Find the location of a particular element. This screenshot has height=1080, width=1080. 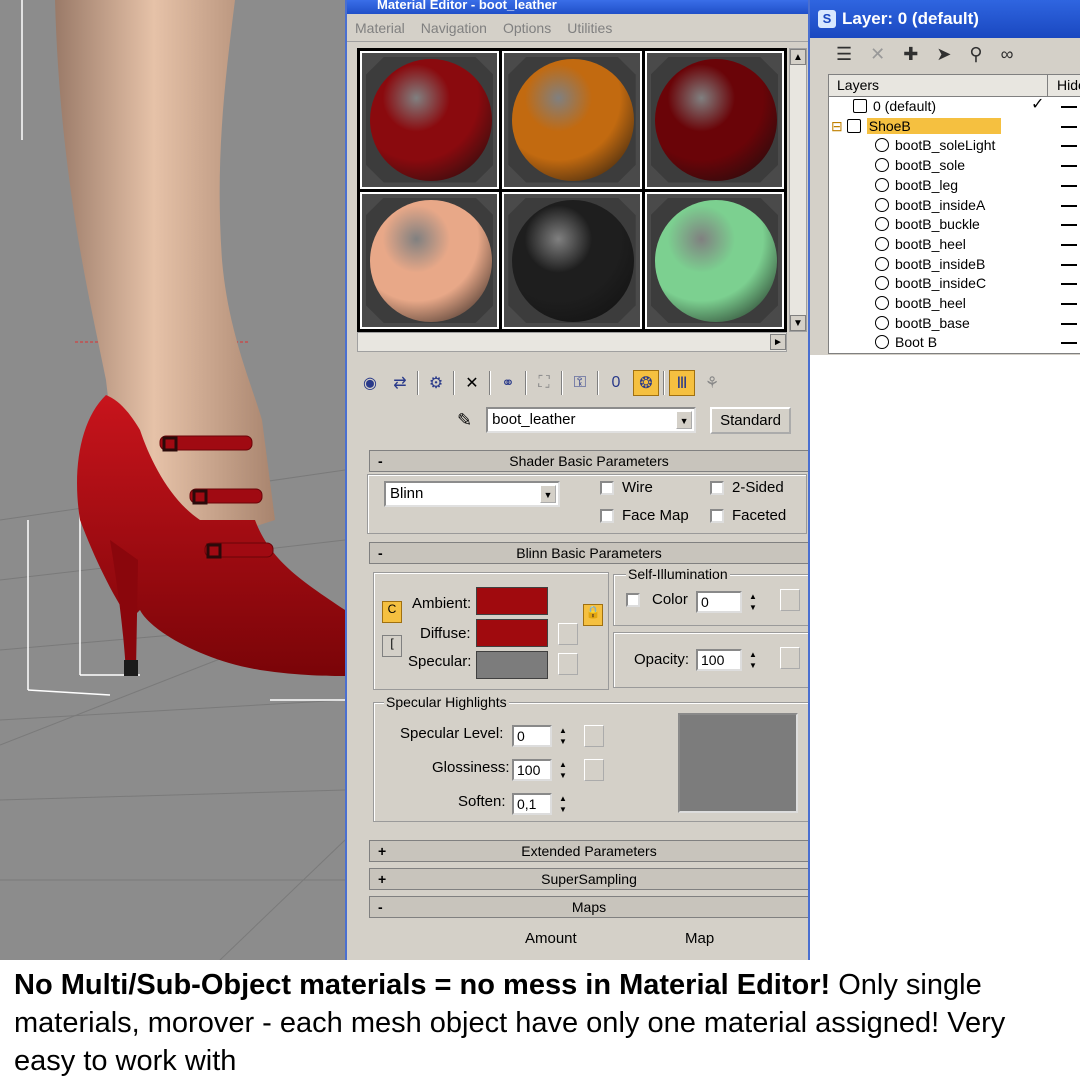

object-row: Boot B is located at coordinates (883, 342).